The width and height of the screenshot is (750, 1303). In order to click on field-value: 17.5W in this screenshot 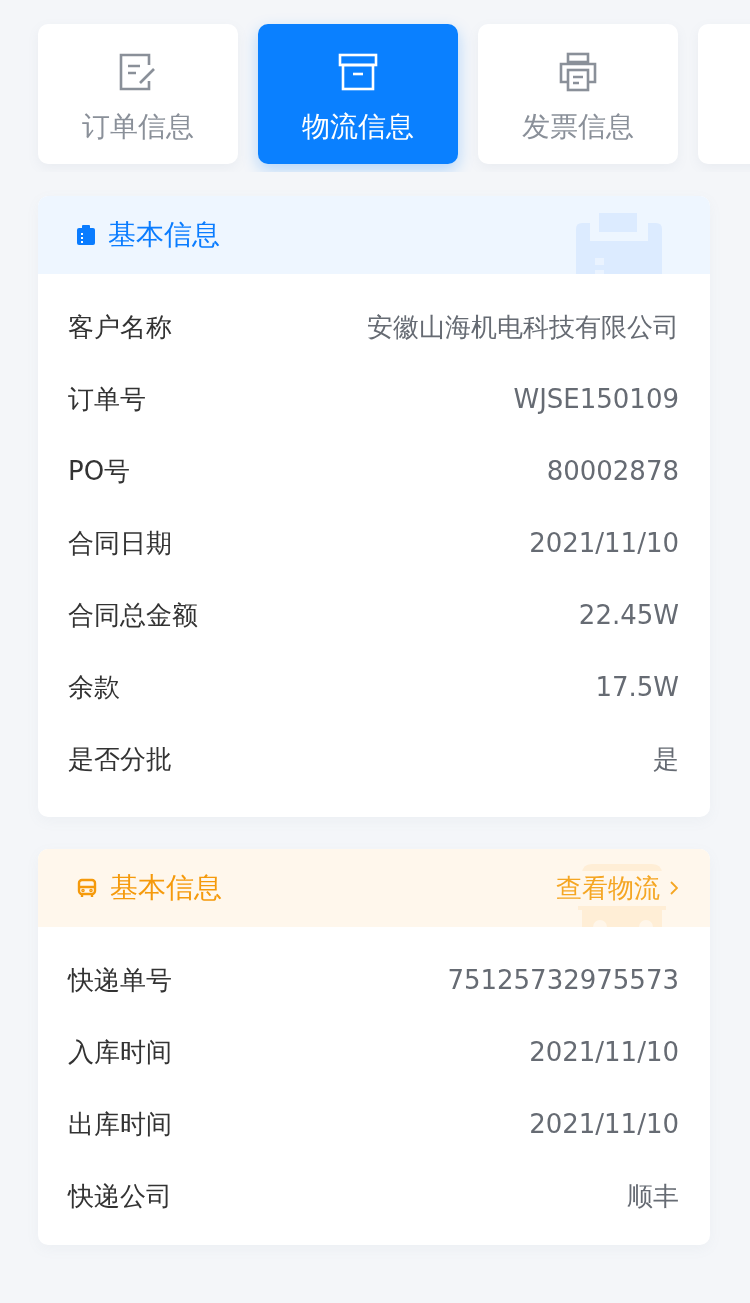, I will do `click(637, 687)`.